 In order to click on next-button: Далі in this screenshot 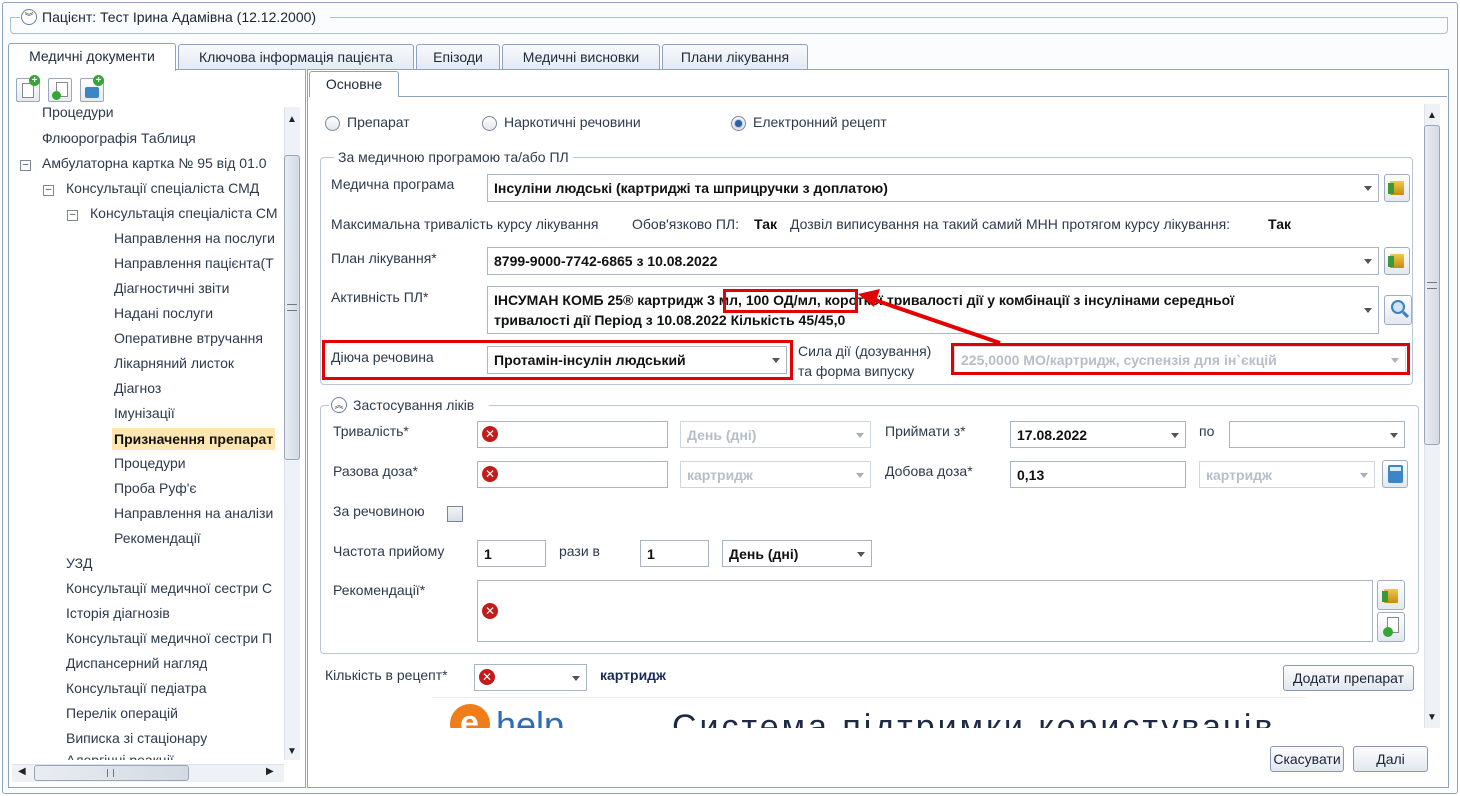, I will do `click(1390, 759)`.